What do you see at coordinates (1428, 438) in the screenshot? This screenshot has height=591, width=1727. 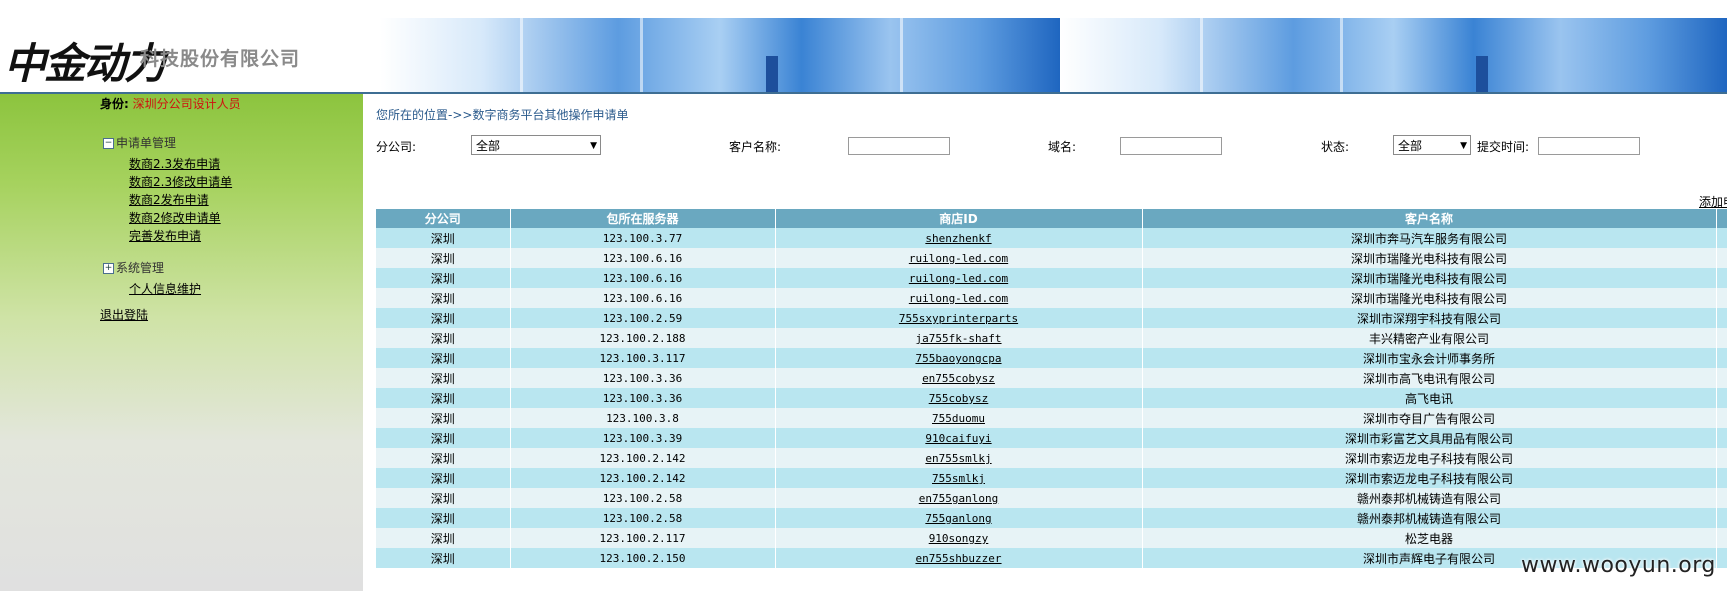 I see `cell-customer: 深圳市彩富艺文具用品有限公司` at bounding box center [1428, 438].